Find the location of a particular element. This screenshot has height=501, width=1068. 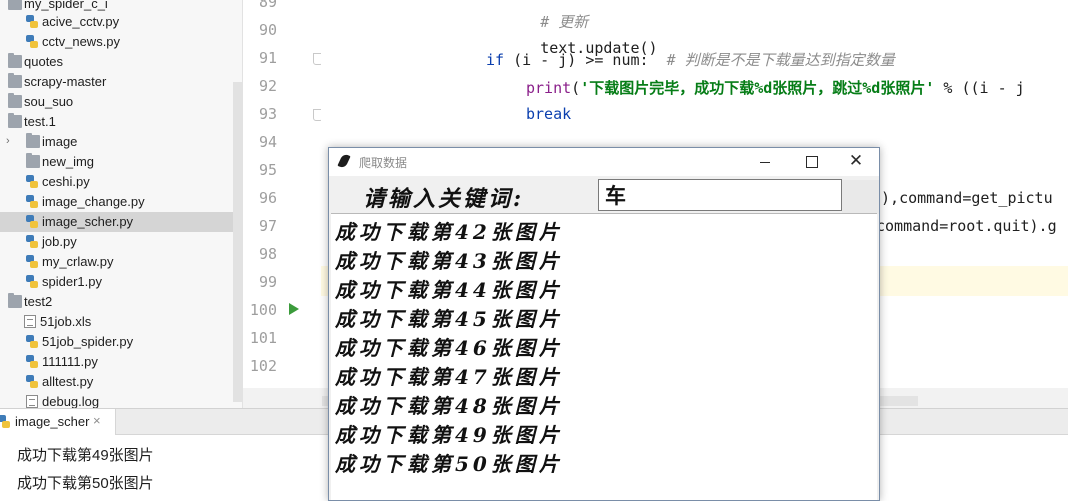

tree-item-my-crlaw: my_crlaw.py is located at coordinates (121, 262).